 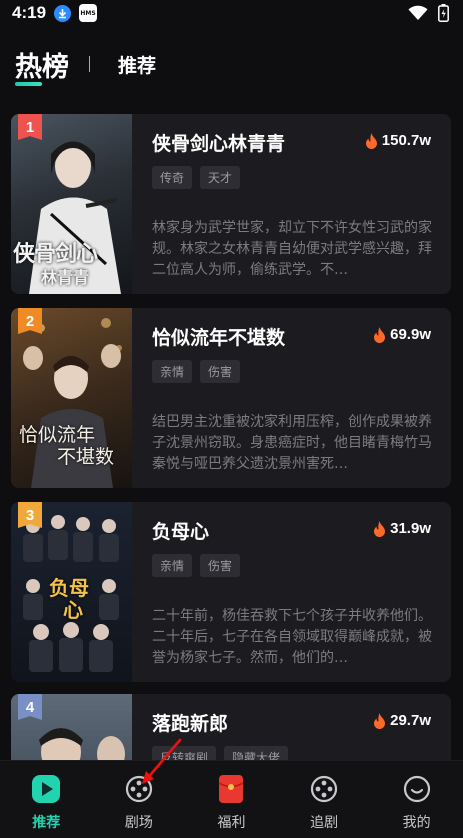 I want to click on play-icon, so click(x=46, y=789).